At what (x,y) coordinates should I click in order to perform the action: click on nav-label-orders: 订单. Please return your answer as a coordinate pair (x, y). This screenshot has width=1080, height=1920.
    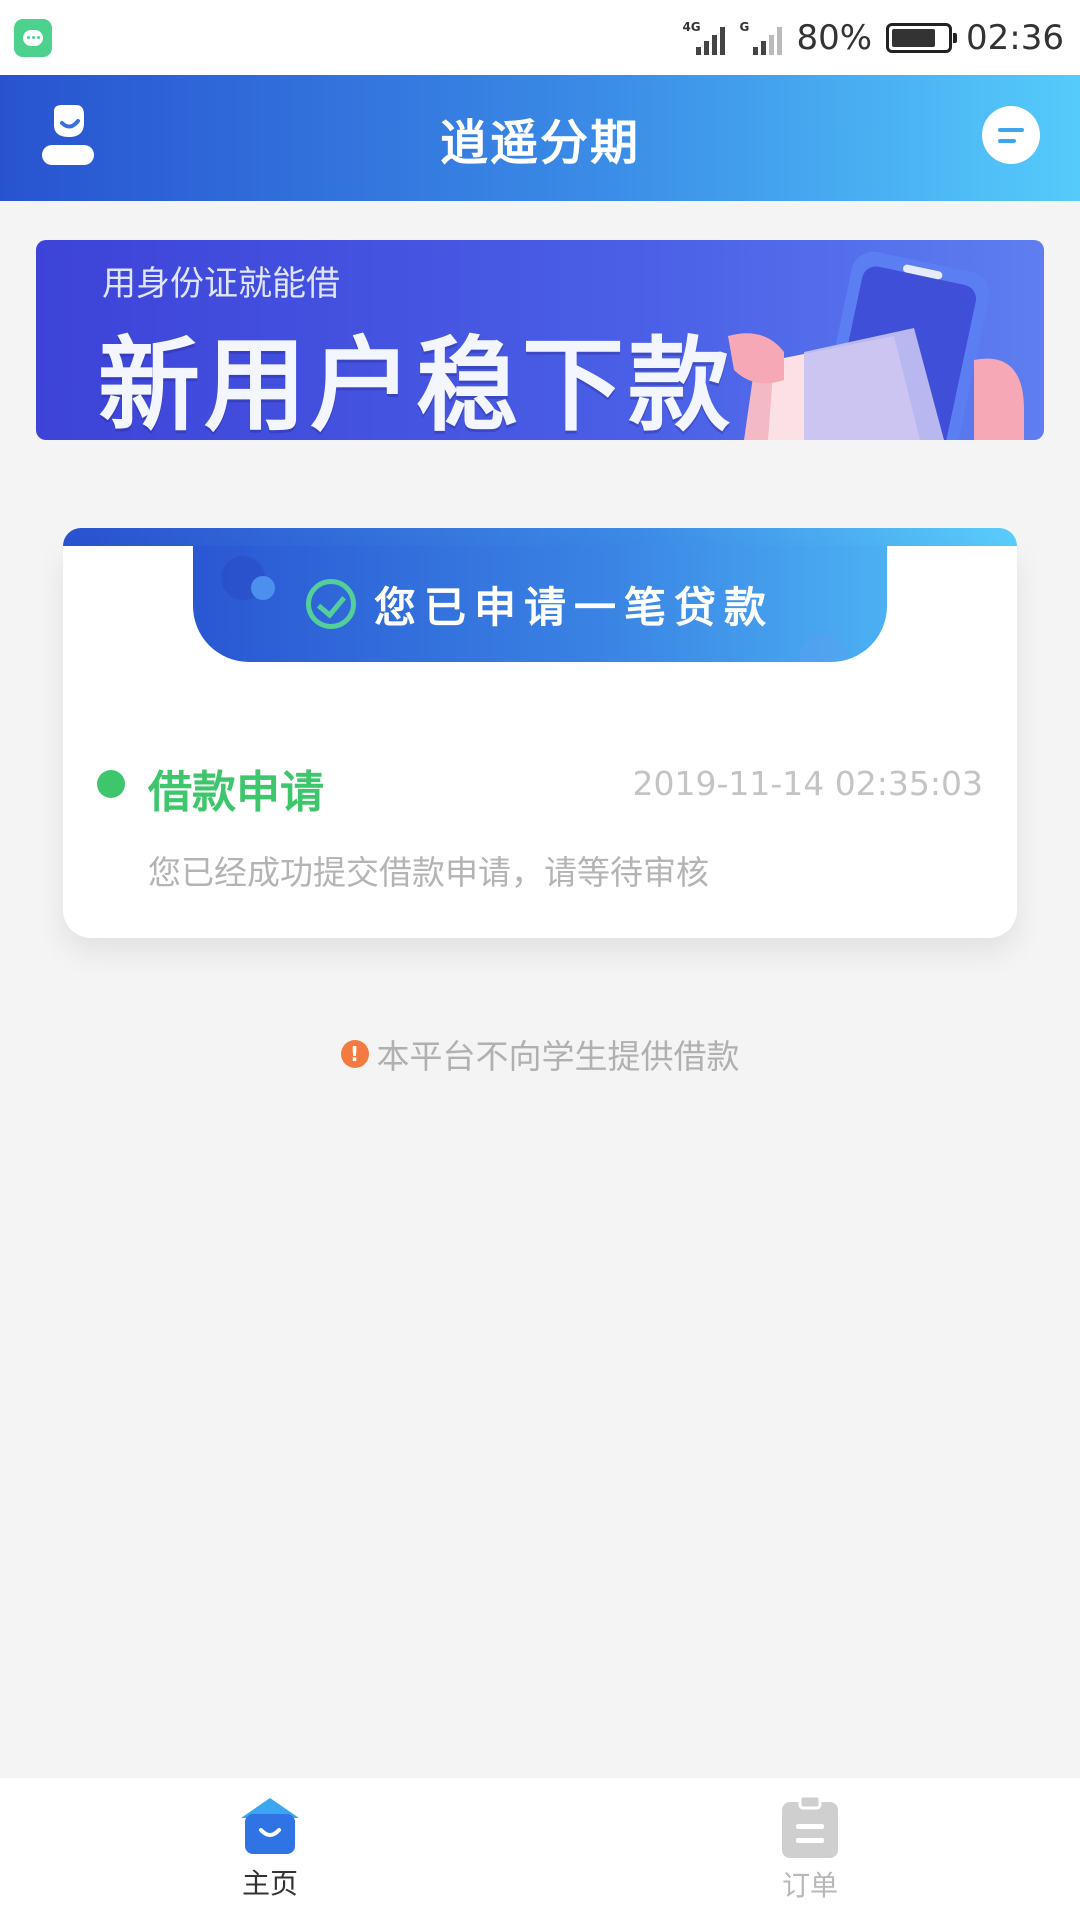
    Looking at the image, I should click on (809, 1885).